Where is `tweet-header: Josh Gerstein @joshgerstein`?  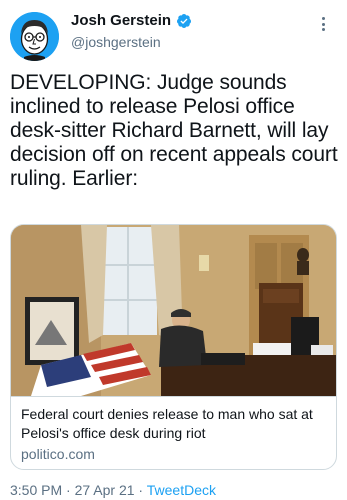
tweet-header: Josh Gerstein @joshgerstein is located at coordinates (173, 36).